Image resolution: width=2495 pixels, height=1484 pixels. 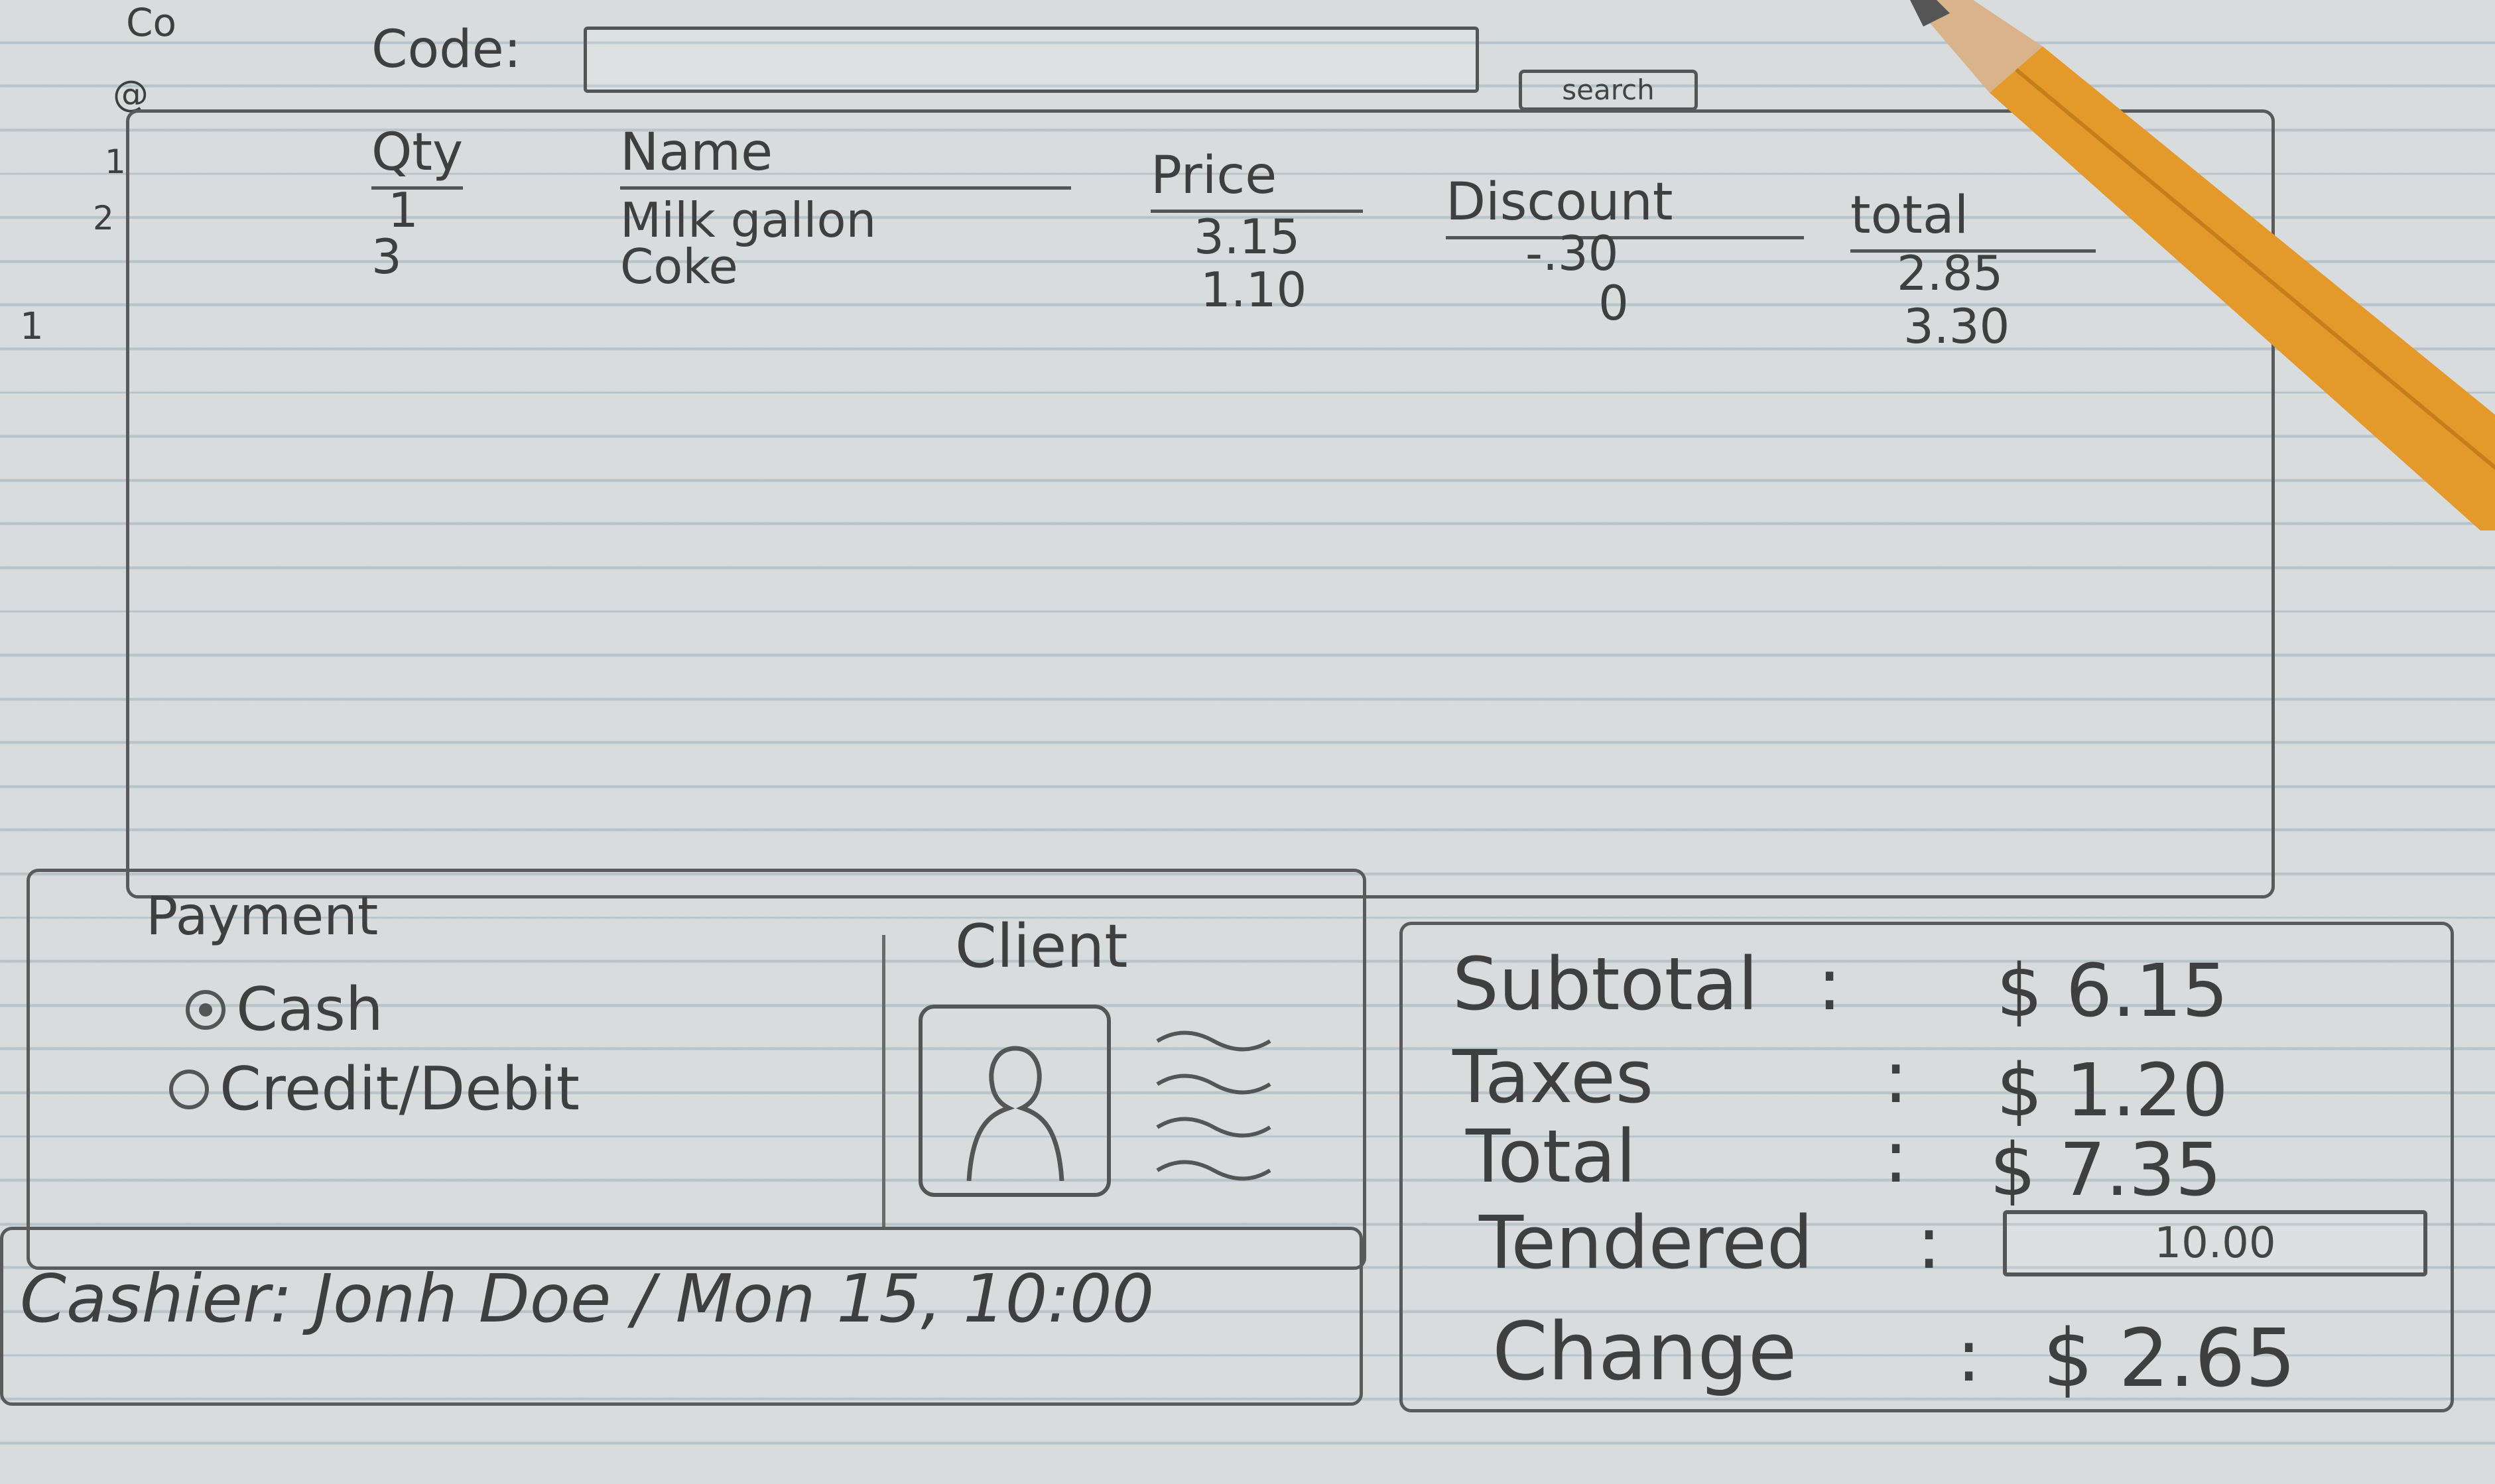 What do you see at coordinates (131, 94) in the screenshot?
I see `margin-mark: @` at bounding box center [131, 94].